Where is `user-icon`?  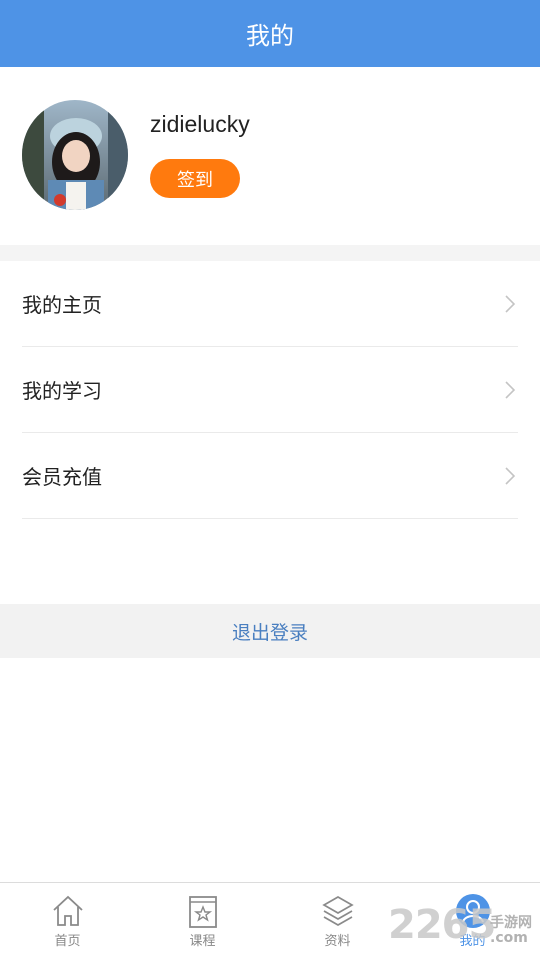 user-icon is located at coordinates (472, 911).